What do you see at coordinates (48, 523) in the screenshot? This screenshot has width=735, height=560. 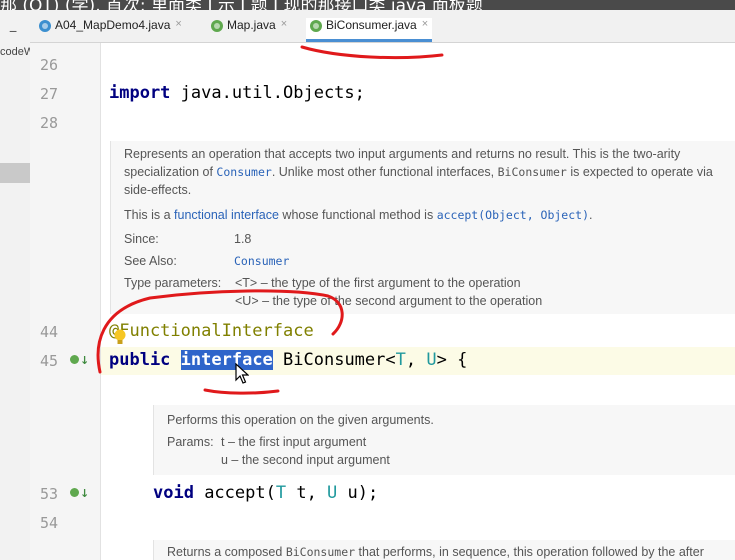 I see `line-number: 54` at bounding box center [48, 523].